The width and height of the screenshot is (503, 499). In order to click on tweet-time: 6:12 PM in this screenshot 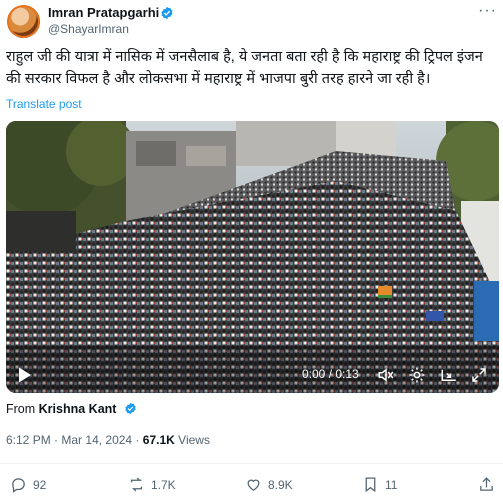, I will do `click(28, 440)`.